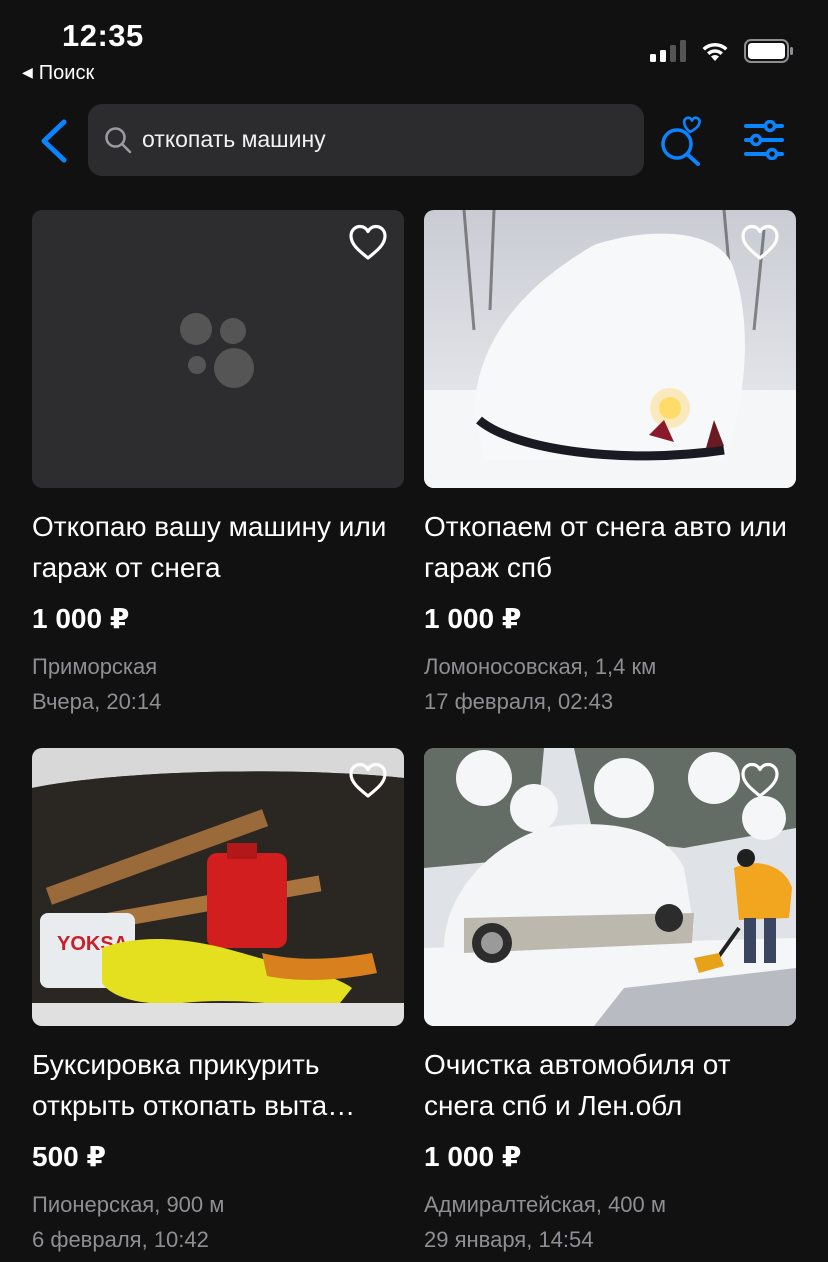 This screenshot has width=828, height=1262. What do you see at coordinates (234, 139) in the screenshot?
I see `search-query-text: откопать машину` at bounding box center [234, 139].